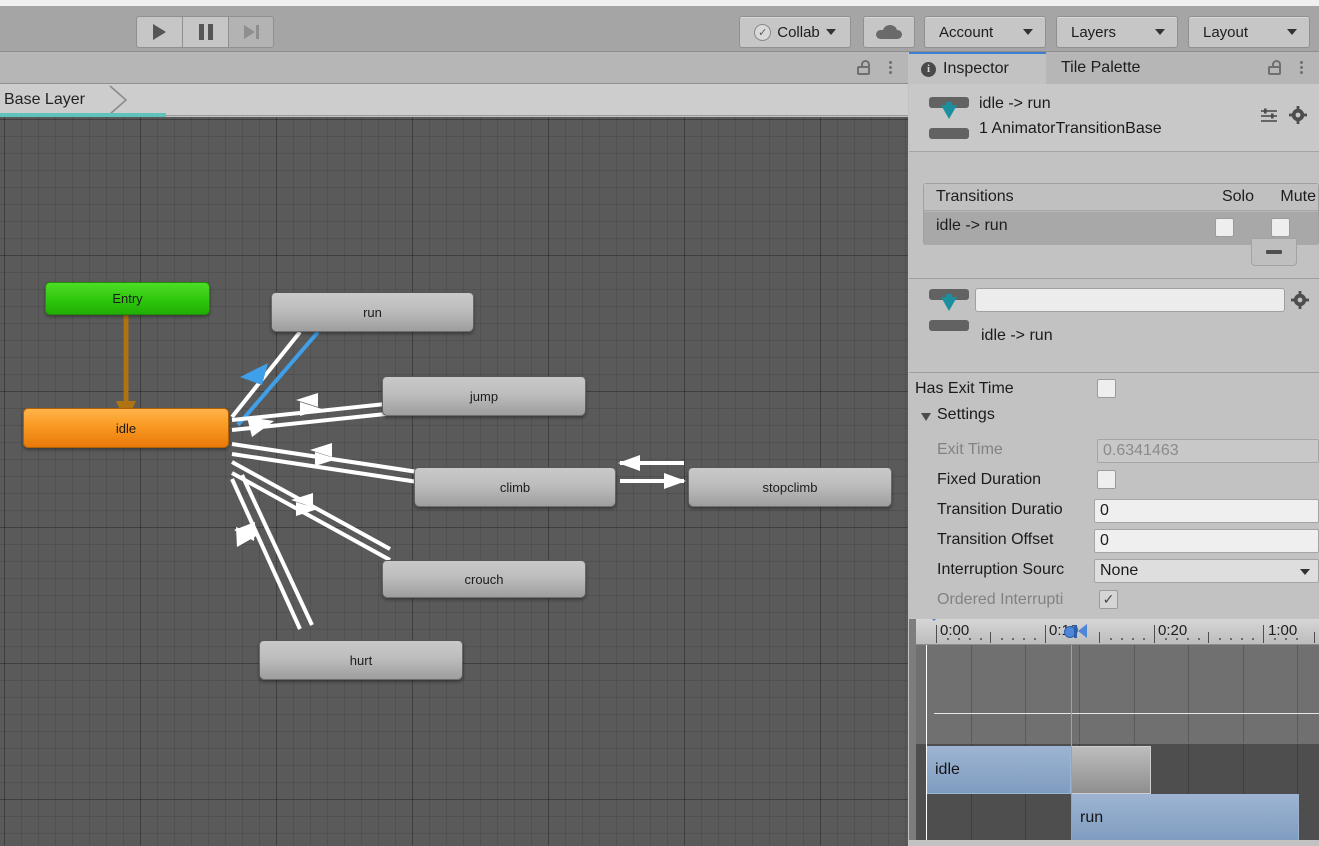 The image size is (1319, 846). I want to click on state-node-run: run, so click(372, 312).